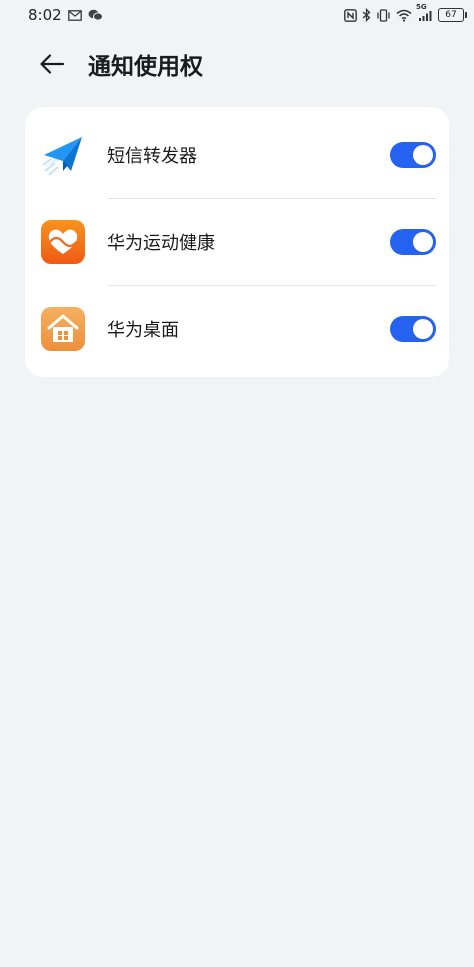  I want to click on arrow-left-icon, so click(52, 64).